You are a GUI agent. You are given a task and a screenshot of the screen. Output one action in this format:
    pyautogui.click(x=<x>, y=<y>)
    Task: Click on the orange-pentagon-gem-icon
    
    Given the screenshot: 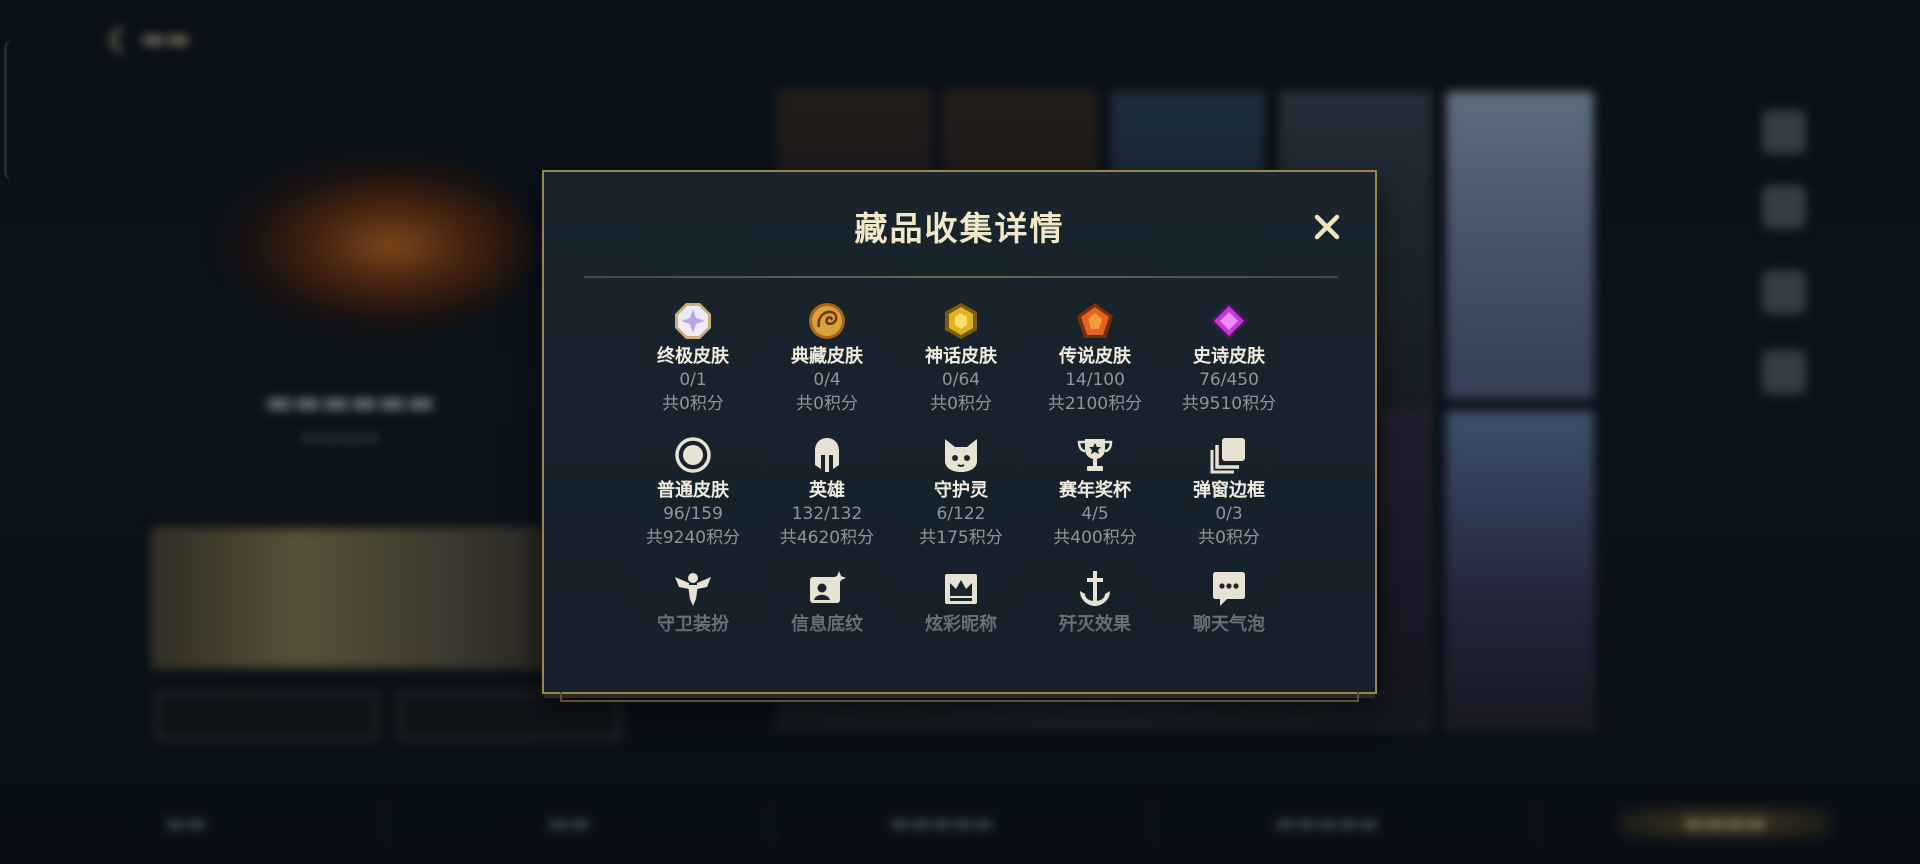 What is the action you would take?
    pyautogui.click(x=1095, y=321)
    